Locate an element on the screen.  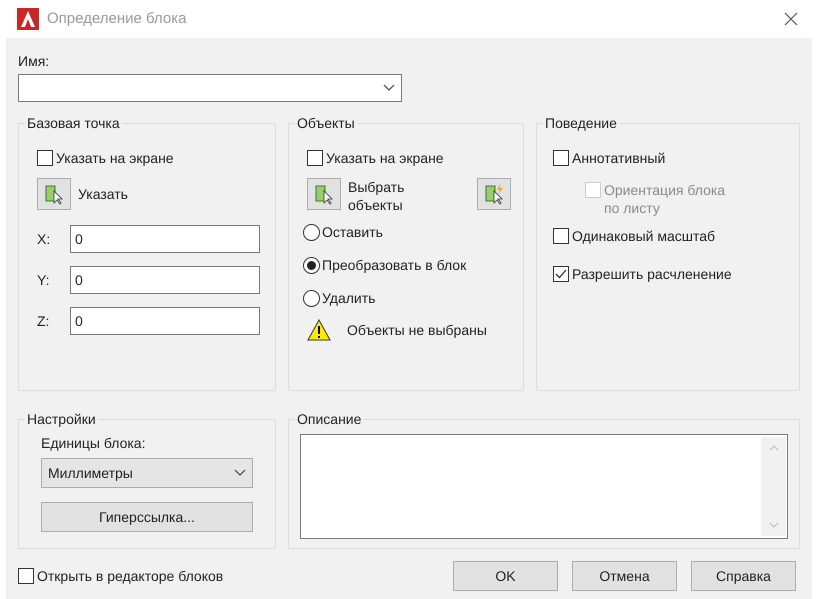
radio-label: Оставить is located at coordinates (352, 232).